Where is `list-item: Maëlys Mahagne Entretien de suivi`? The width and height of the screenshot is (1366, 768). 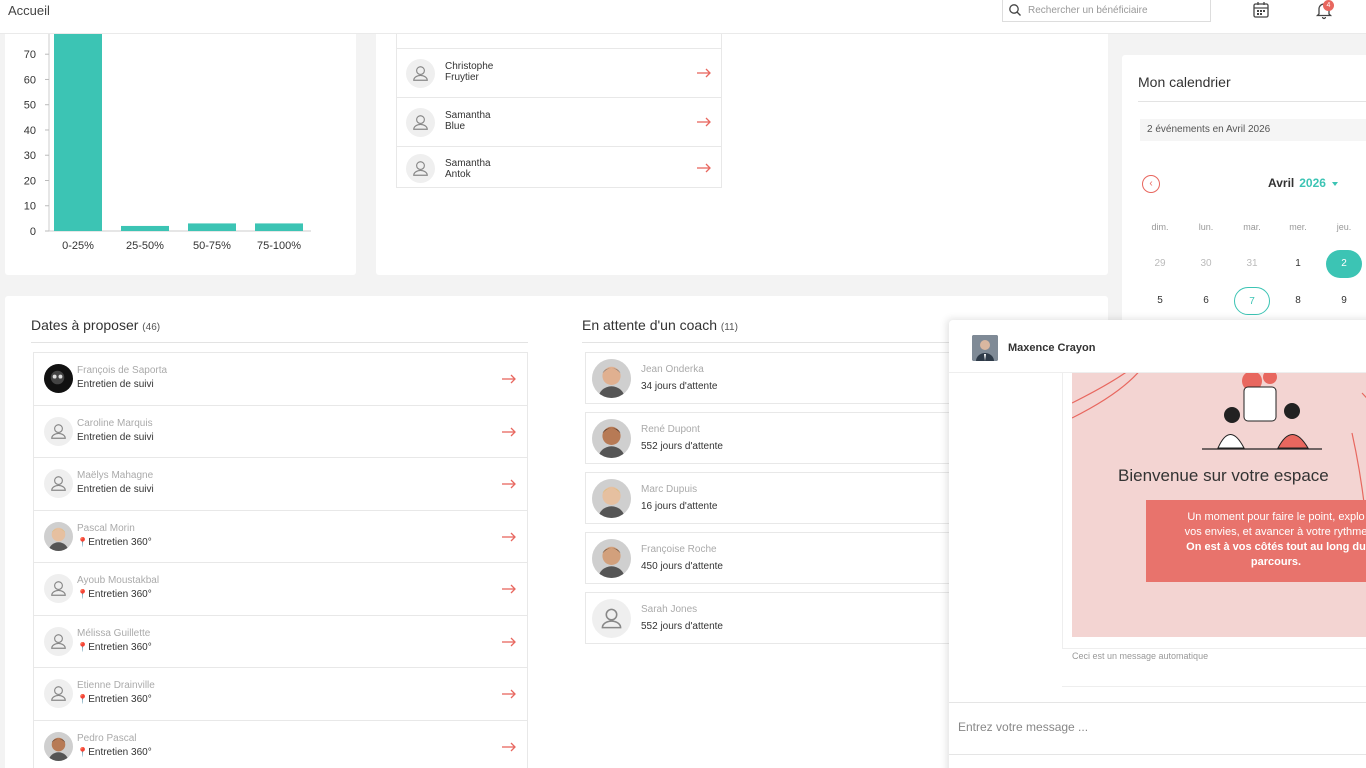 list-item: Maëlys Mahagne Entretien de suivi is located at coordinates (280, 483).